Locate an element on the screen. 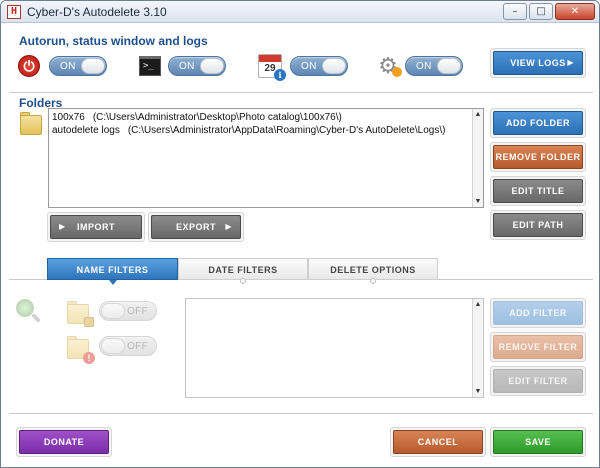 This screenshot has height=468, width=600. filter-exclude-toggle-label: OFF is located at coordinates (137, 346).